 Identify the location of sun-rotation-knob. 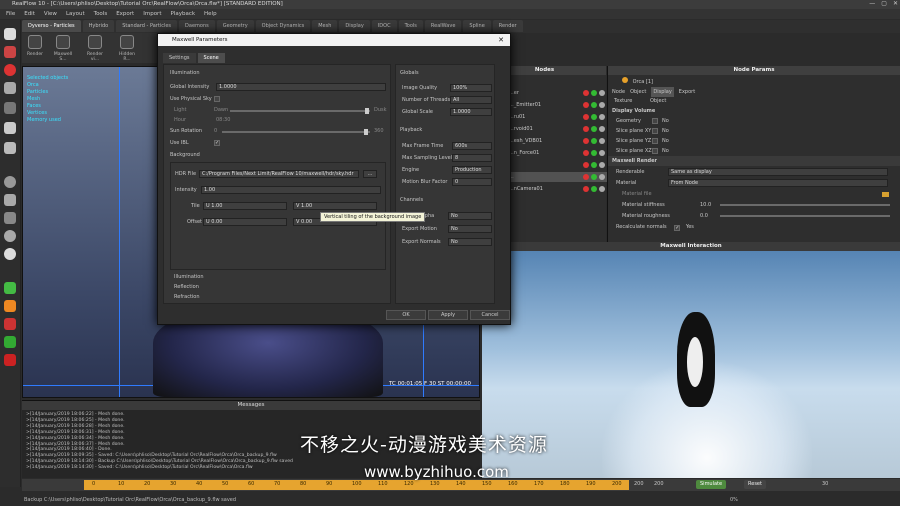
(366, 132).